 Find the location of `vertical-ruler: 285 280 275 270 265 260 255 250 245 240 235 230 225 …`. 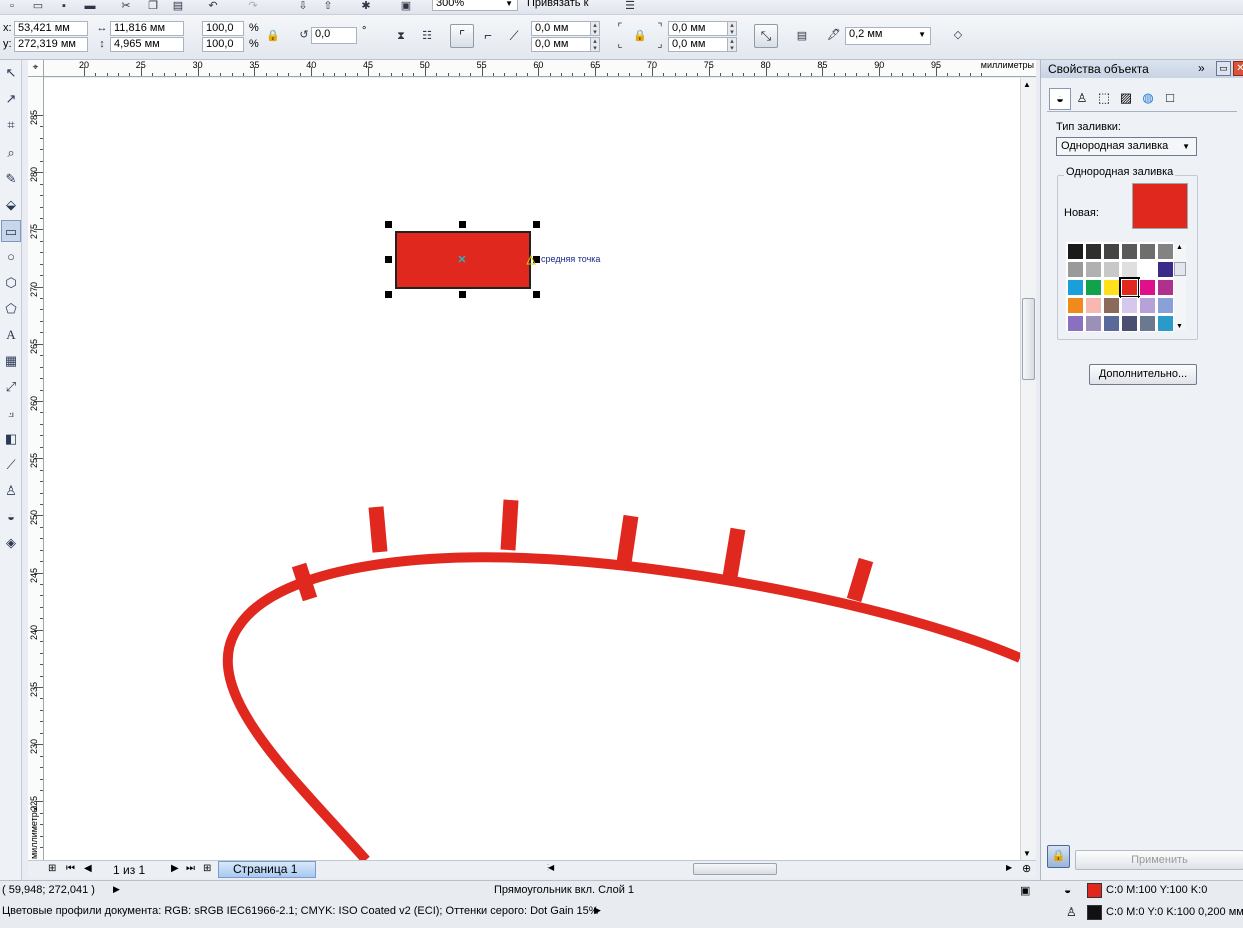

vertical-ruler: 285 280 275 270 265 260 255 250 245 240 235 230 225 … is located at coordinates (36, 468).